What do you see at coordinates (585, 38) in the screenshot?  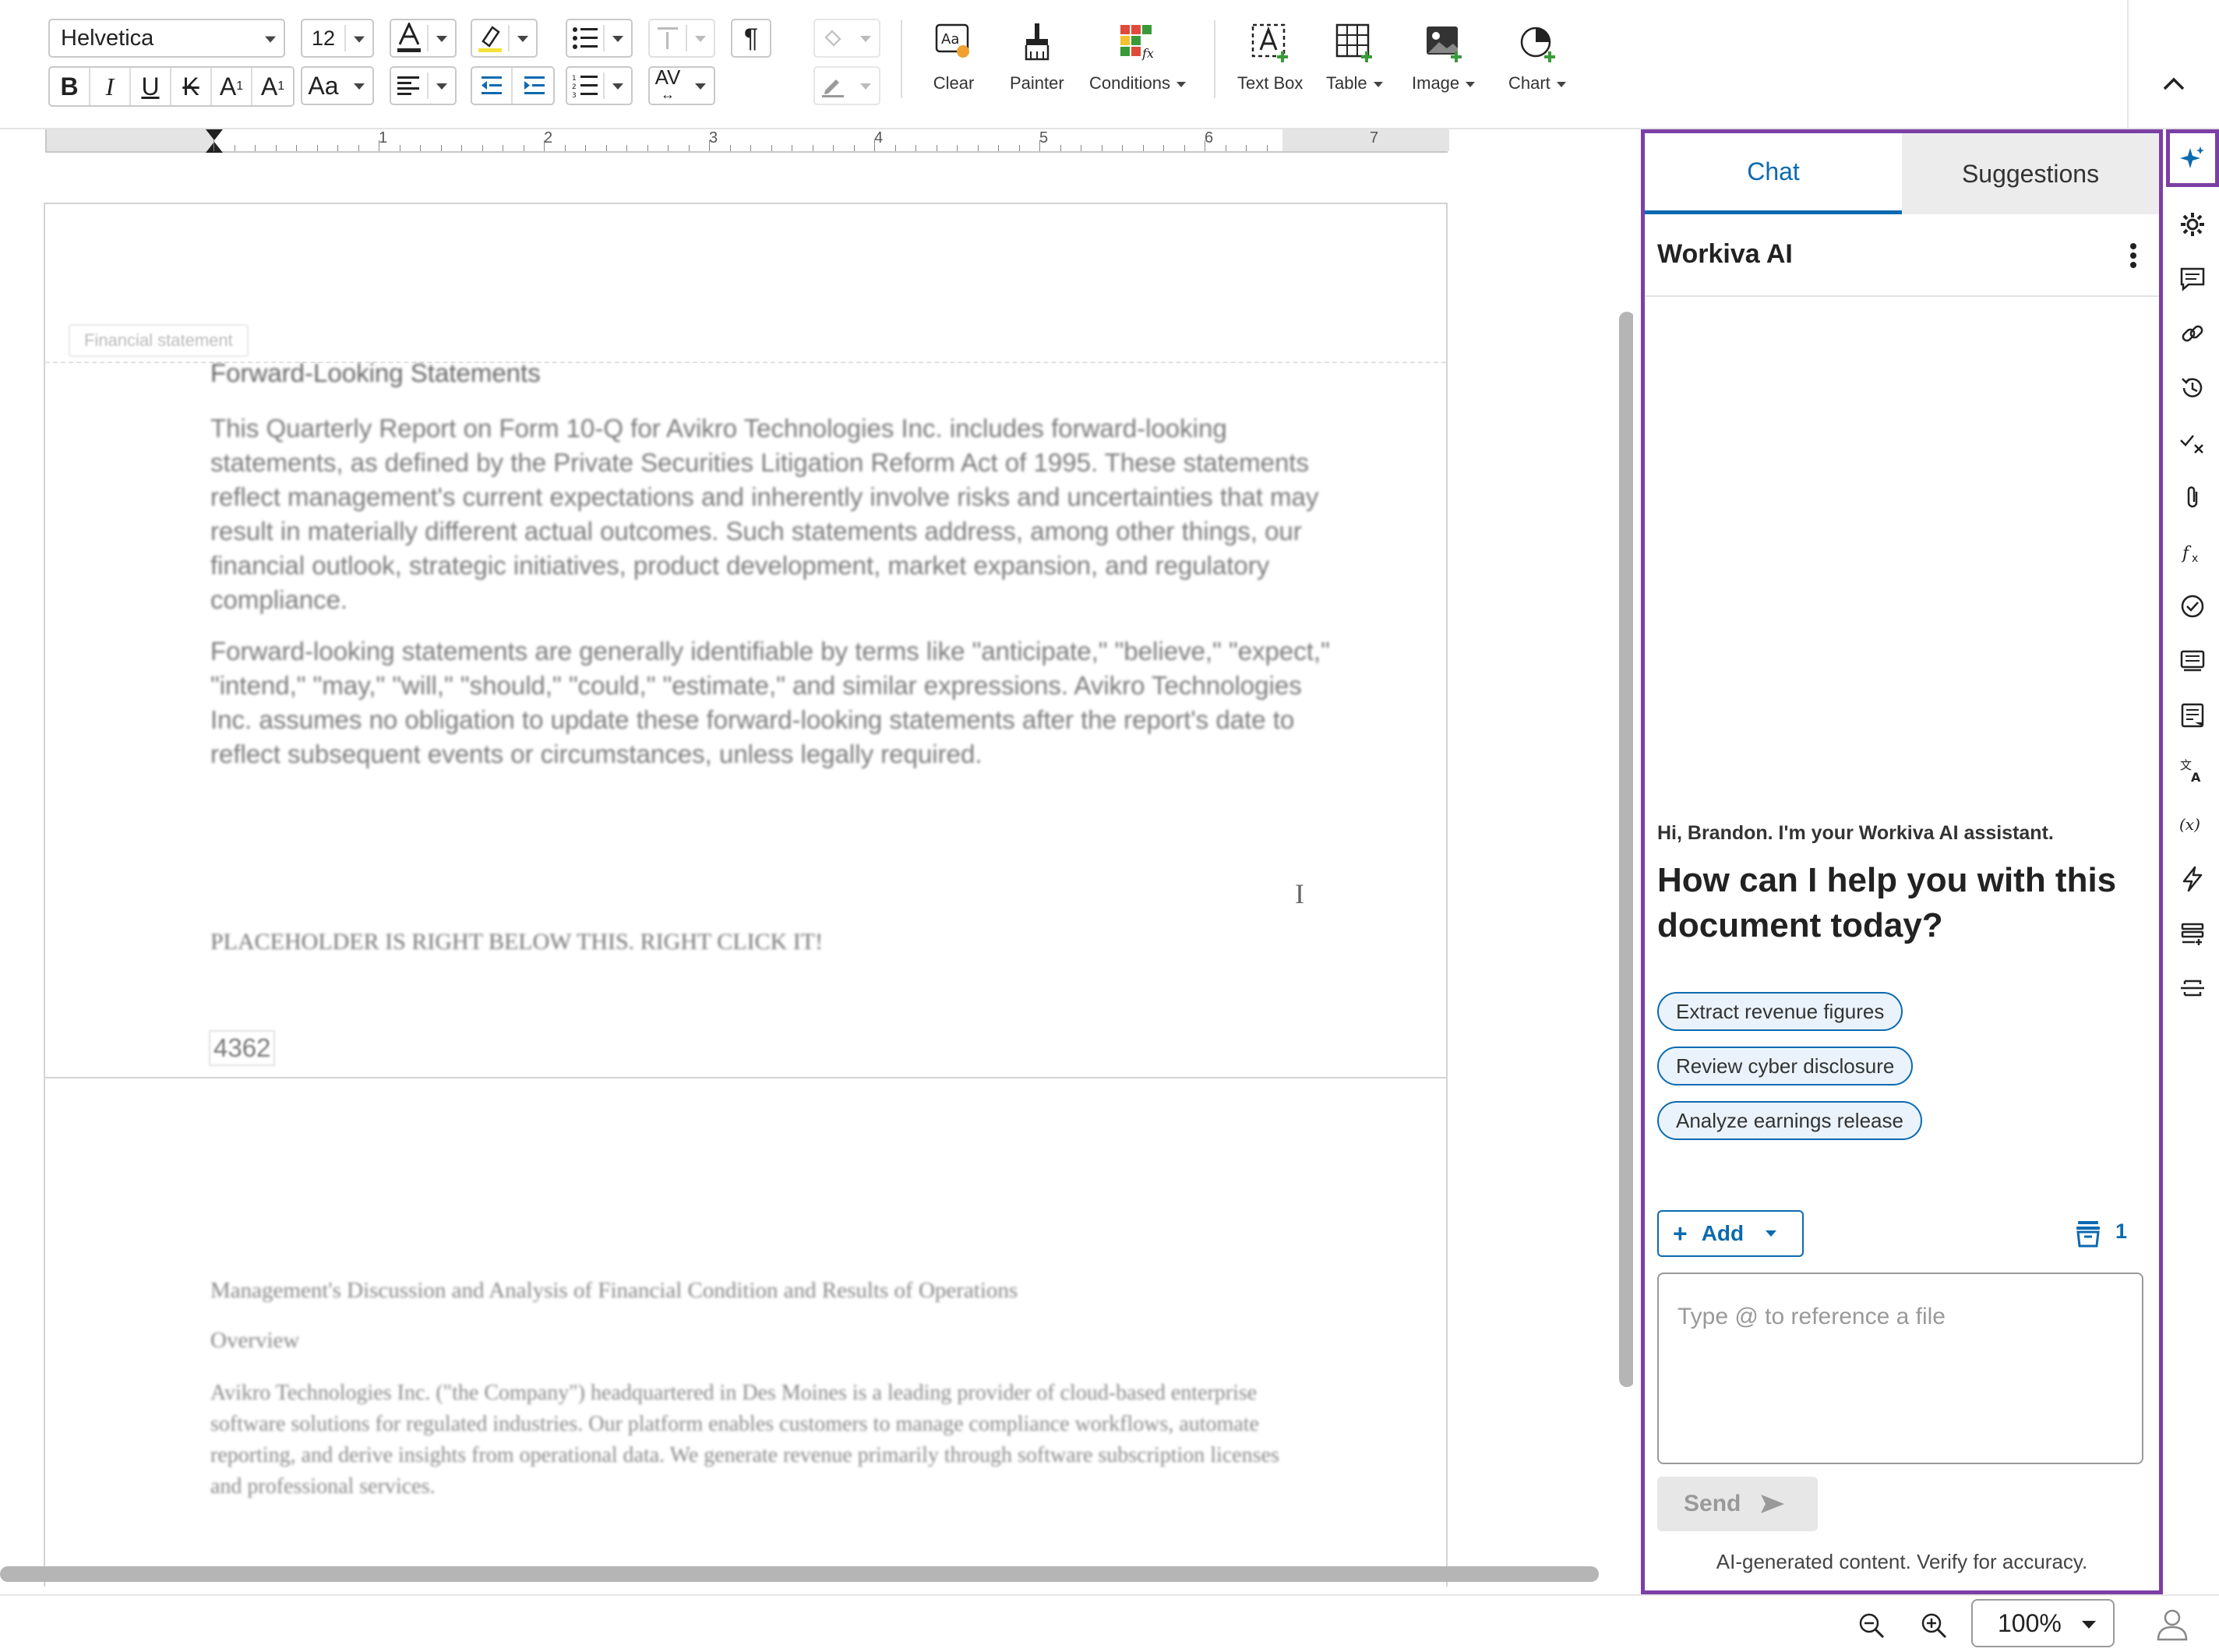 I see `bullet-list-icon` at bounding box center [585, 38].